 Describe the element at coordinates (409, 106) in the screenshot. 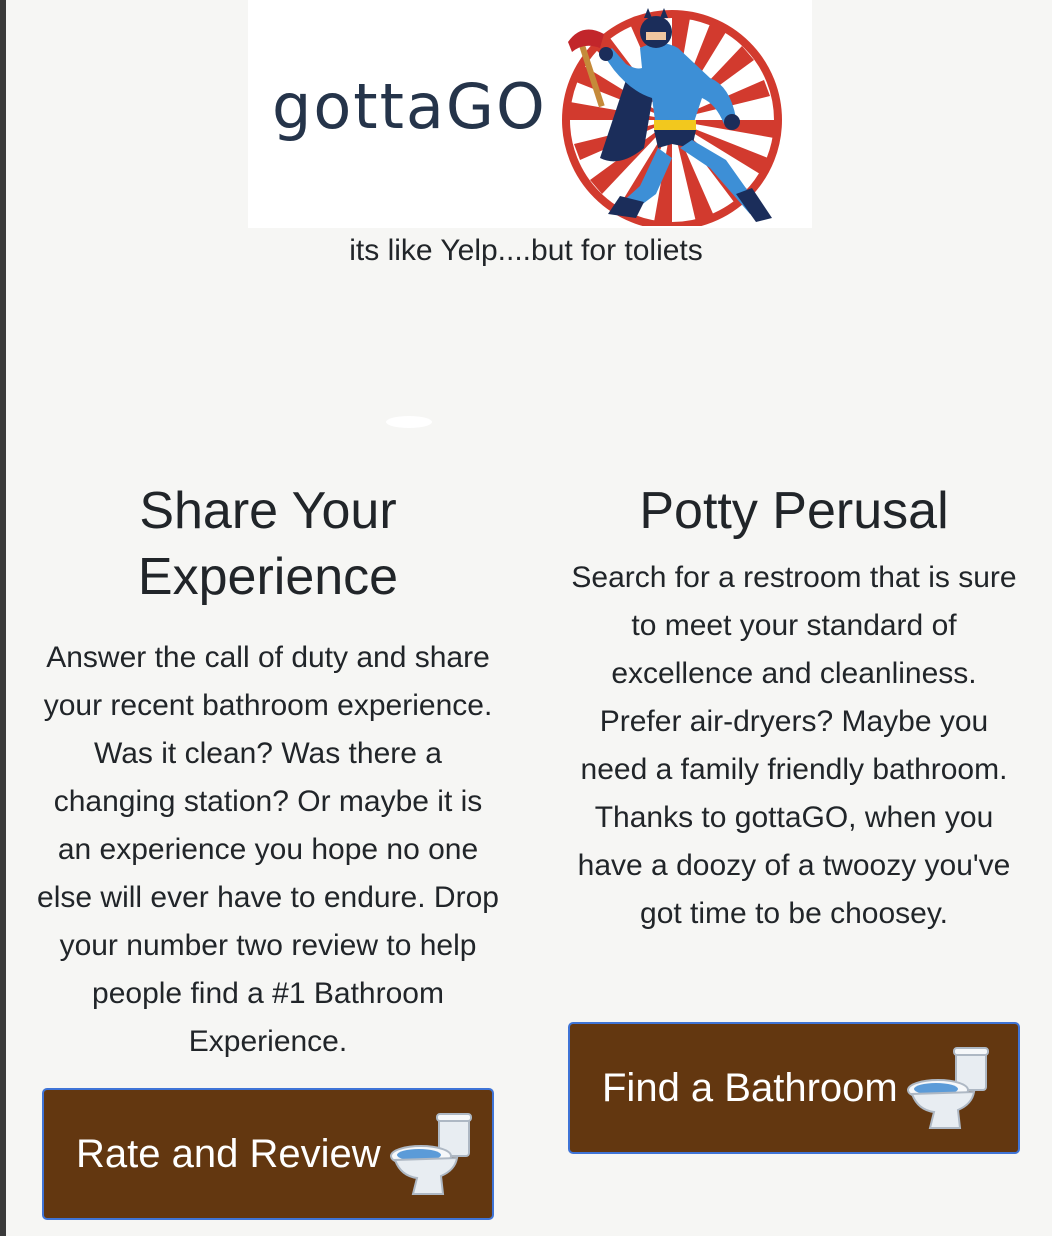

I see `logo-wordmark: gottaGO` at that location.